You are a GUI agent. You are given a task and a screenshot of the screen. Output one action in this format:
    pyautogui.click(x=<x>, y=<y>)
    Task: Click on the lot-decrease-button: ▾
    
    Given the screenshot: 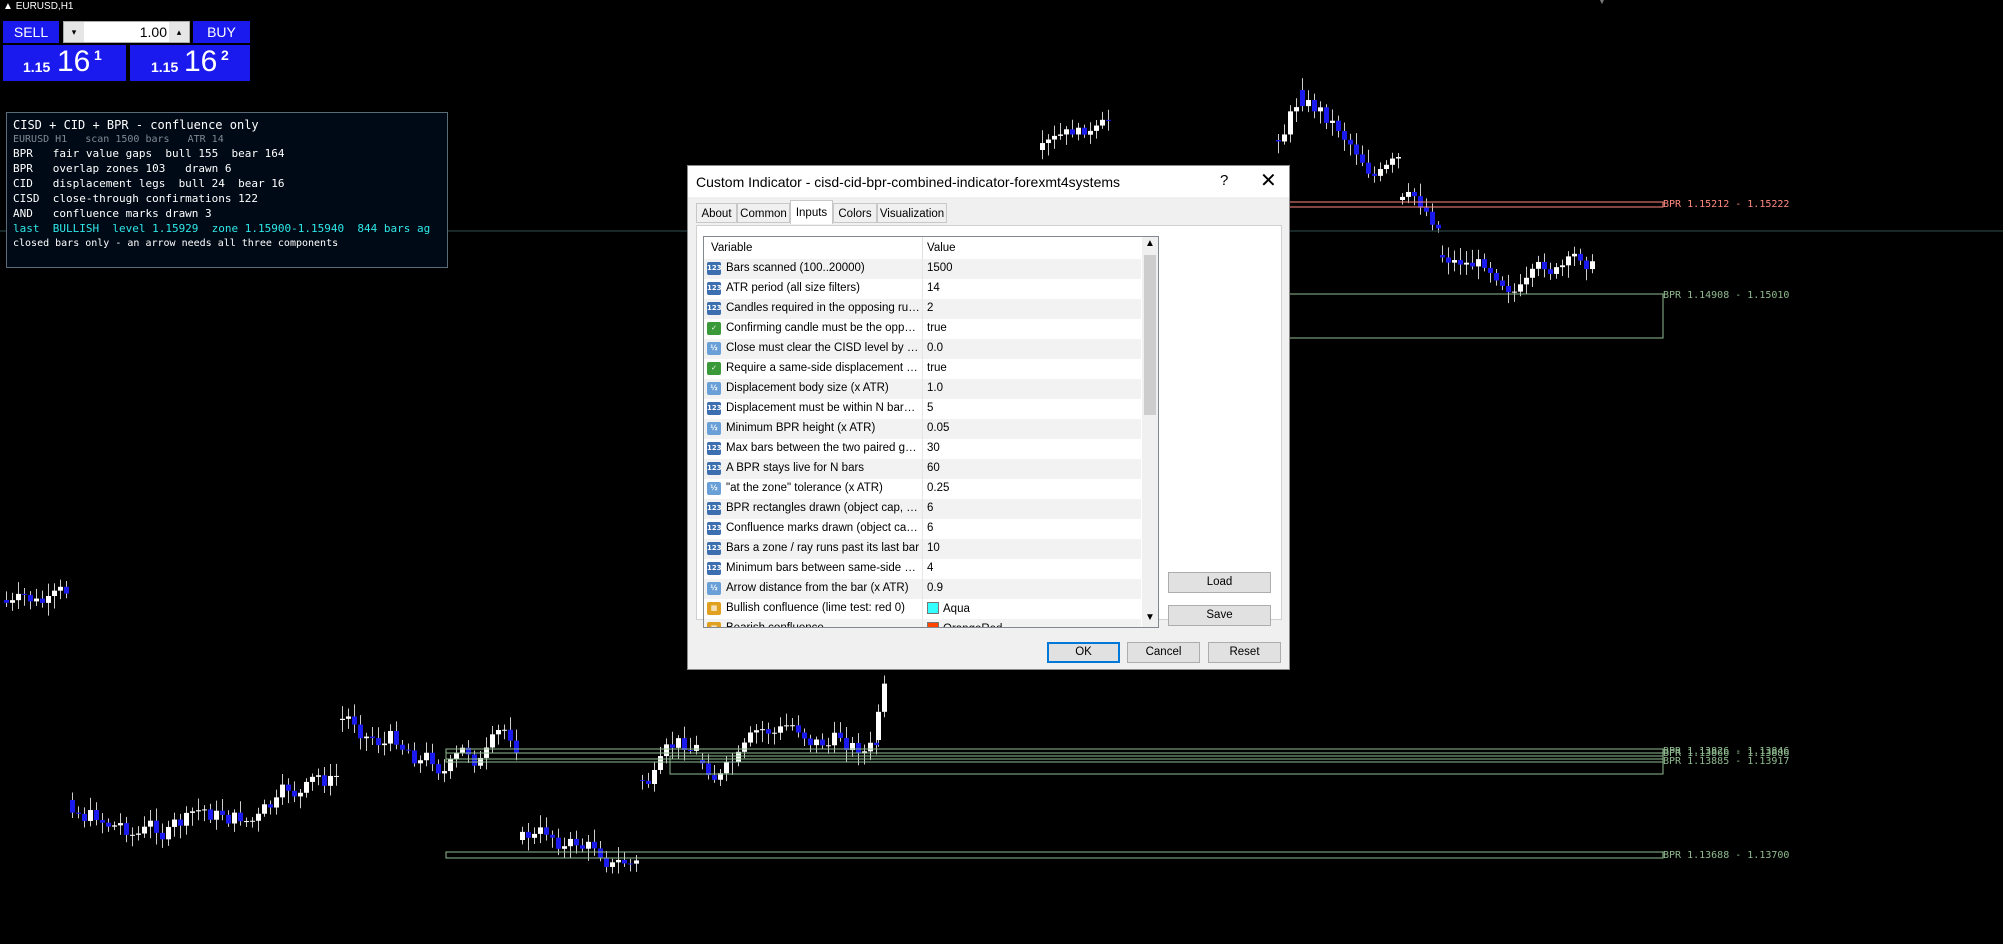 What is the action you would take?
    pyautogui.click(x=74, y=32)
    